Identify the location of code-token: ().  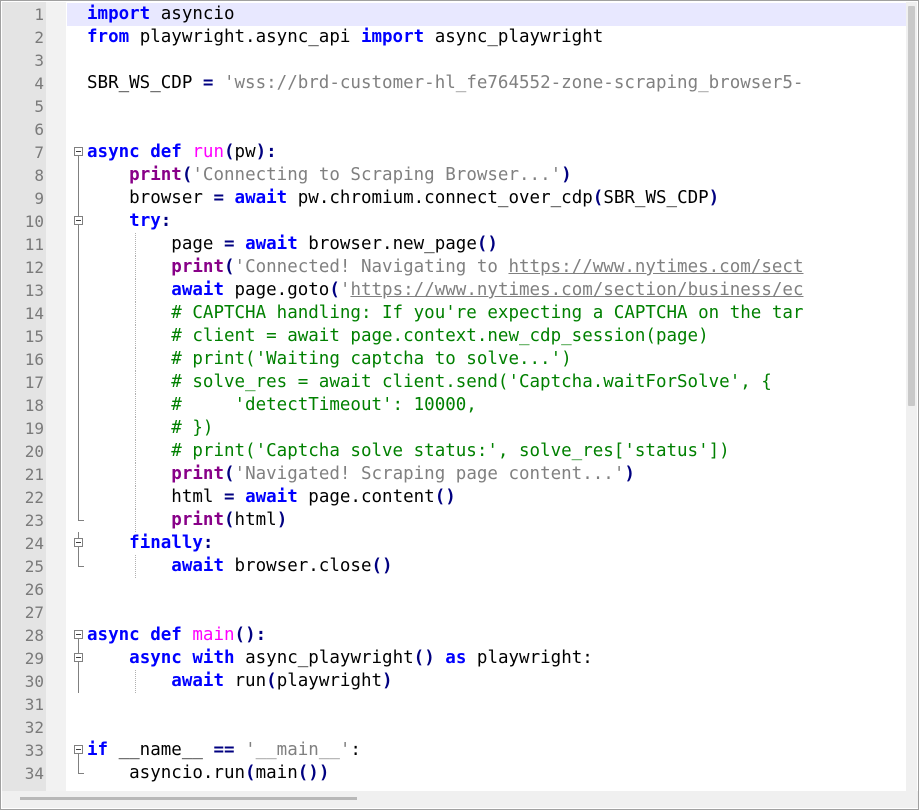
(487, 244).